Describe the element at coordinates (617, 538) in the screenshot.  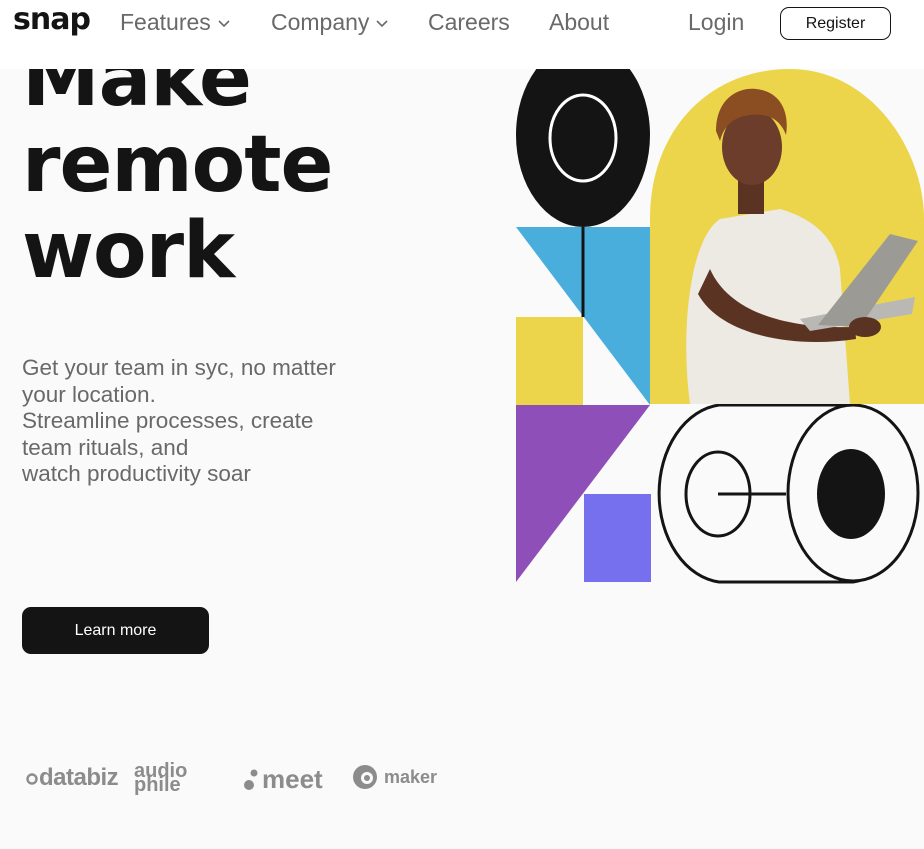
I see `violet-square-shape` at that location.